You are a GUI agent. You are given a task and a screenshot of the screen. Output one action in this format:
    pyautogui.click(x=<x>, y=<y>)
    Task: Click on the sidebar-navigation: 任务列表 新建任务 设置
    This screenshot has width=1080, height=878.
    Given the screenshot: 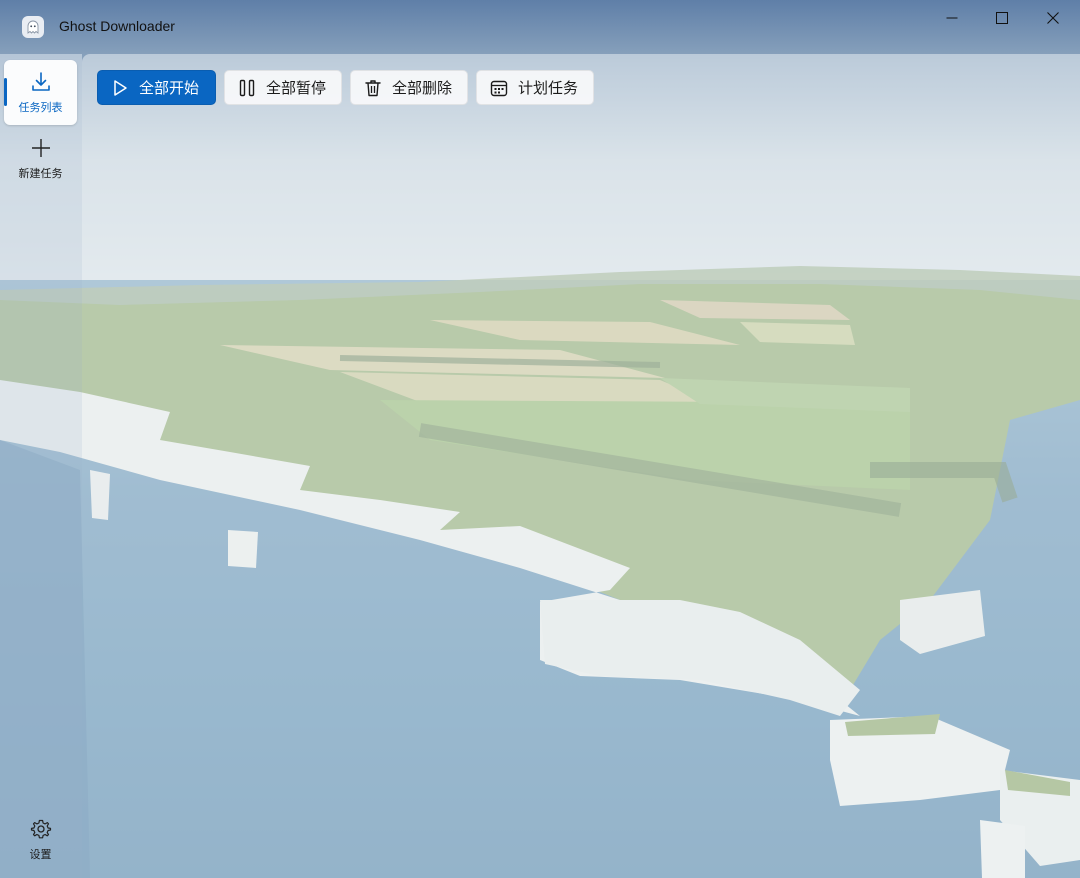 What is the action you would take?
    pyautogui.click(x=41, y=466)
    